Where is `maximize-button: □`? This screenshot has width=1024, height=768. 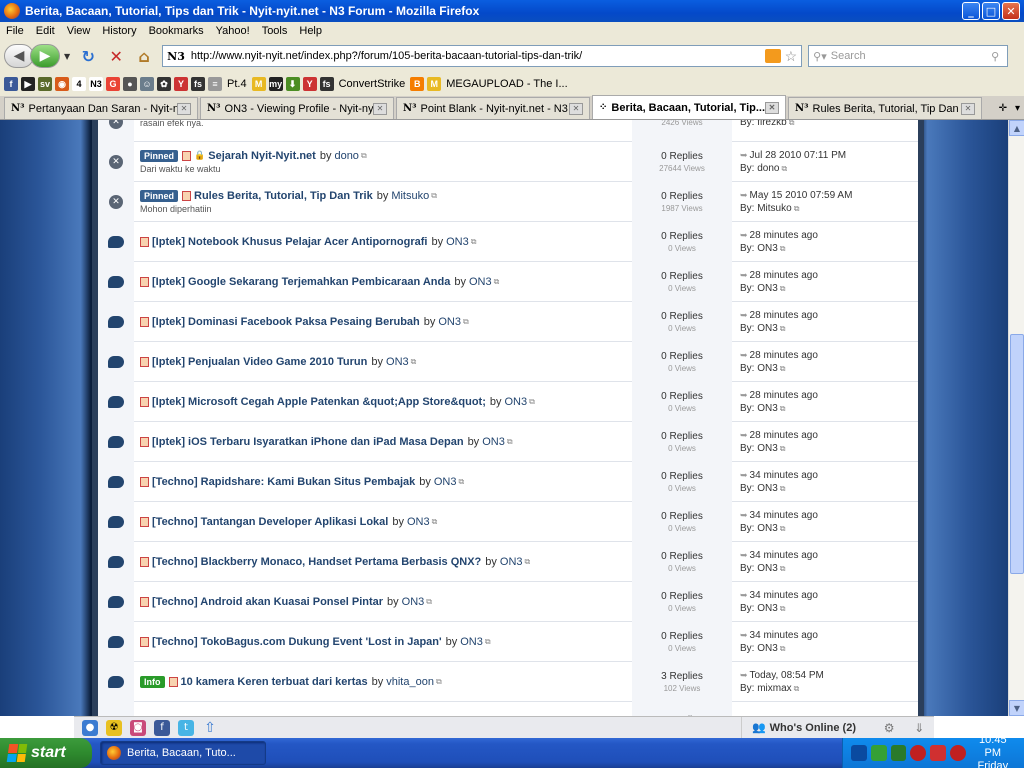 maximize-button: □ is located at coordinates (991, 11).